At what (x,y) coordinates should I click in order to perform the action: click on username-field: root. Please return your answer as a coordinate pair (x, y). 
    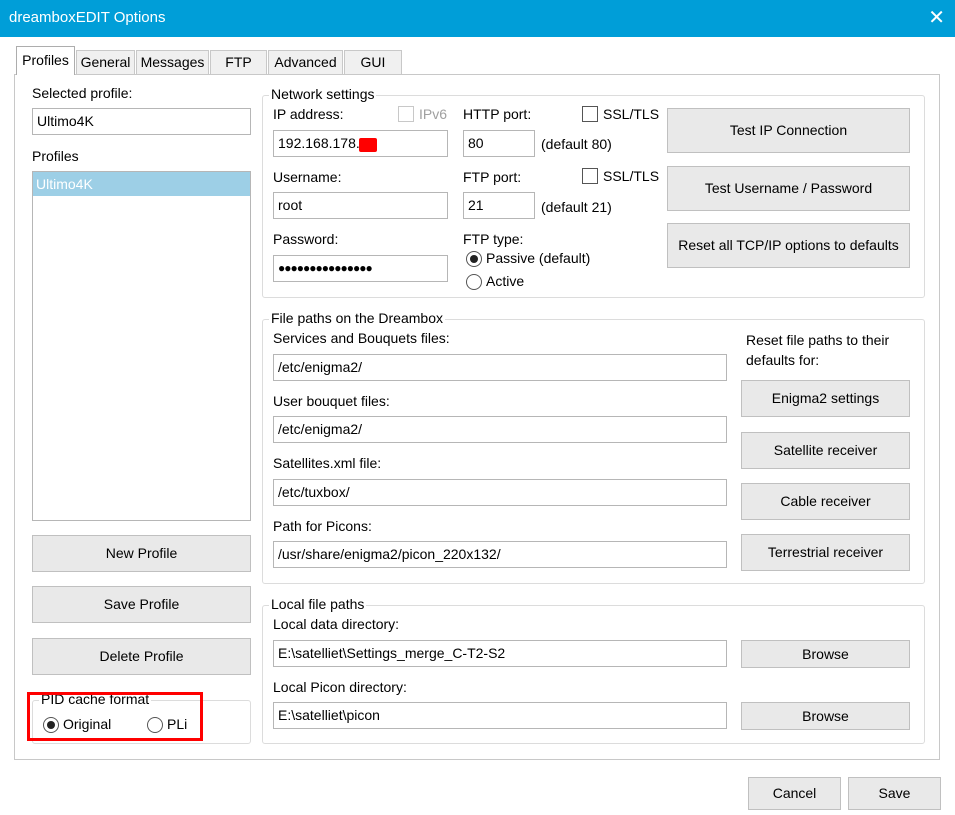
    Looking at the image, I should click on (360, 205).